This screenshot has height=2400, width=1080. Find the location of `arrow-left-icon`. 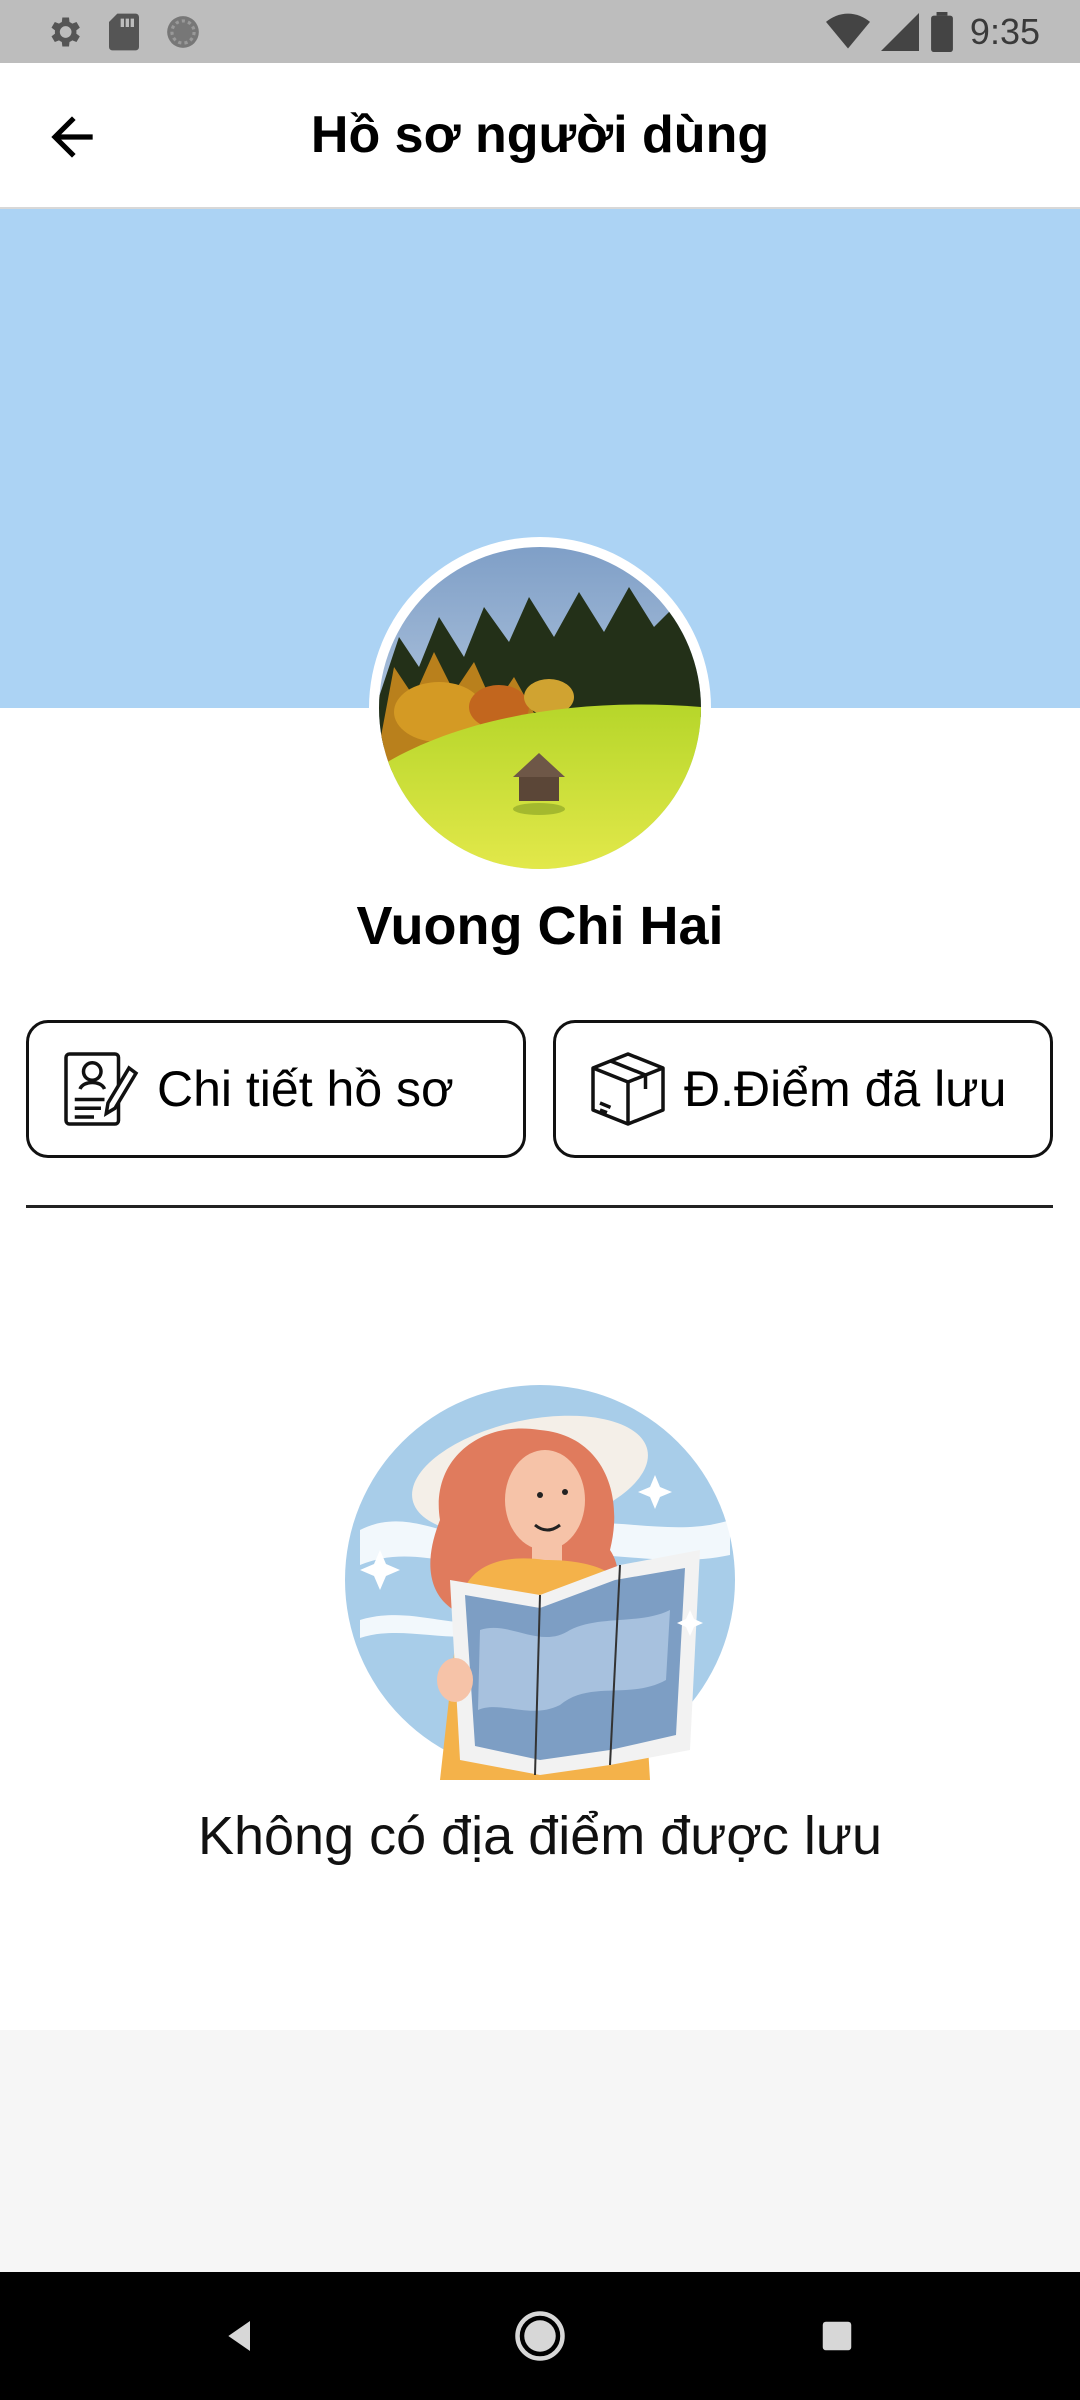

arrow-left-icon is located at coordinates (72, 137).